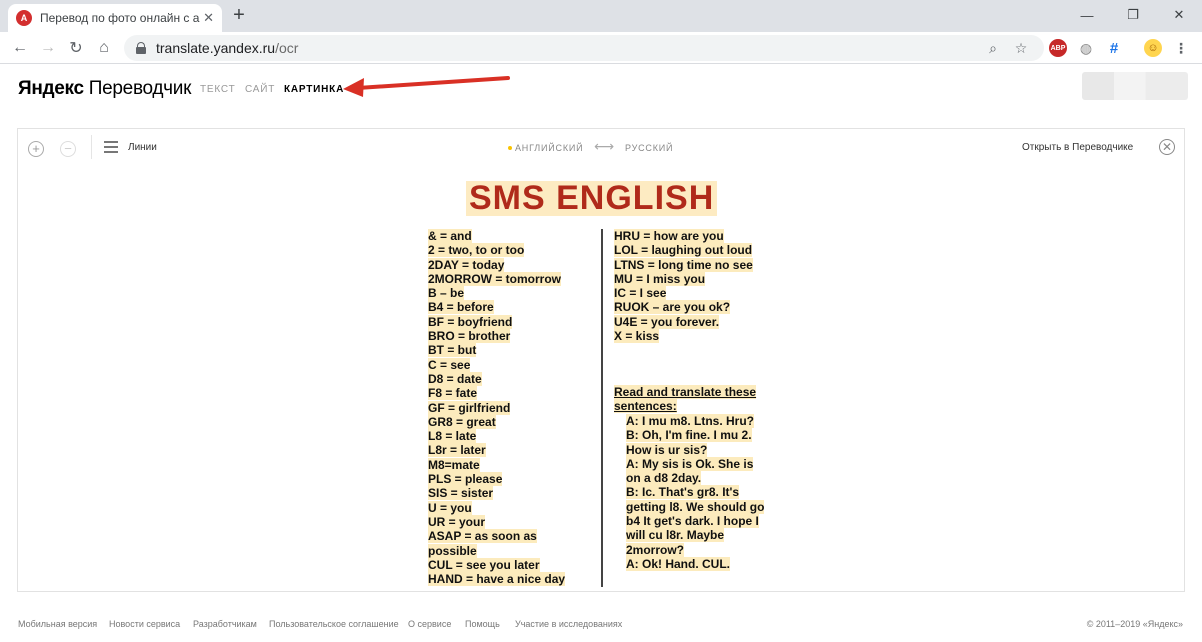 This screenshot has width=1202, height=642. Describe the element at coordinates (1058, 48) in the screenshot. I see `adblock-plus-icon: ABP` at that location.